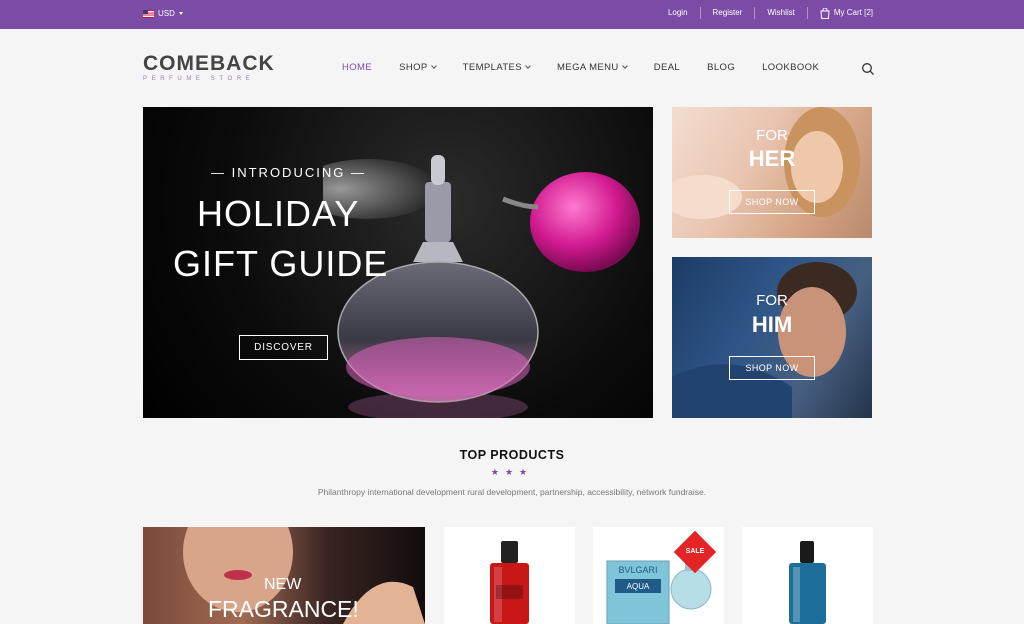 The height and width of the screenshot is (624, 1024). What do you see at coordinates (588, 67) in the screenshot?
I see `nav-label: MEGA MENU` at bounding box center [588, 67].